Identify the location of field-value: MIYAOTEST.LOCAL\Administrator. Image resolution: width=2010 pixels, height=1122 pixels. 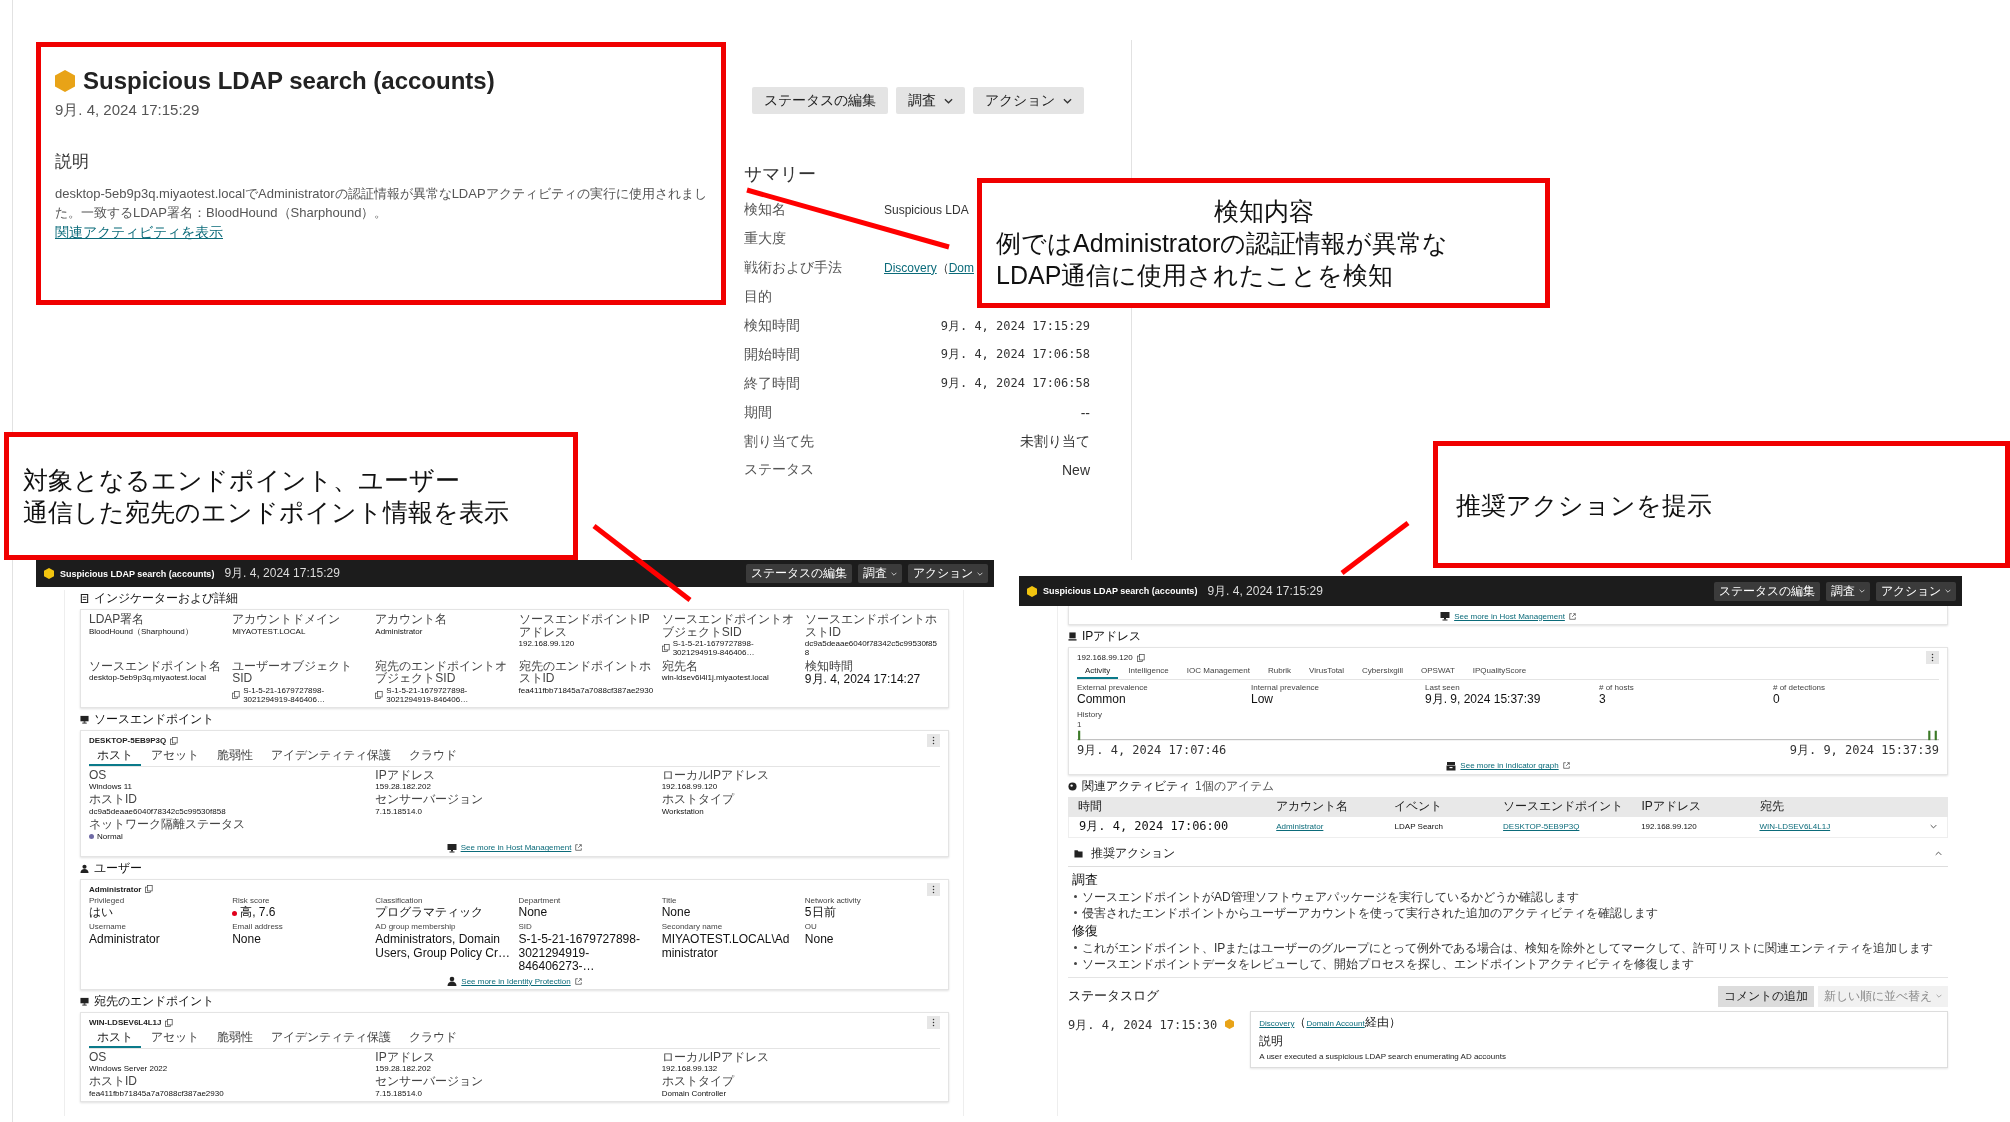
(726, 946).